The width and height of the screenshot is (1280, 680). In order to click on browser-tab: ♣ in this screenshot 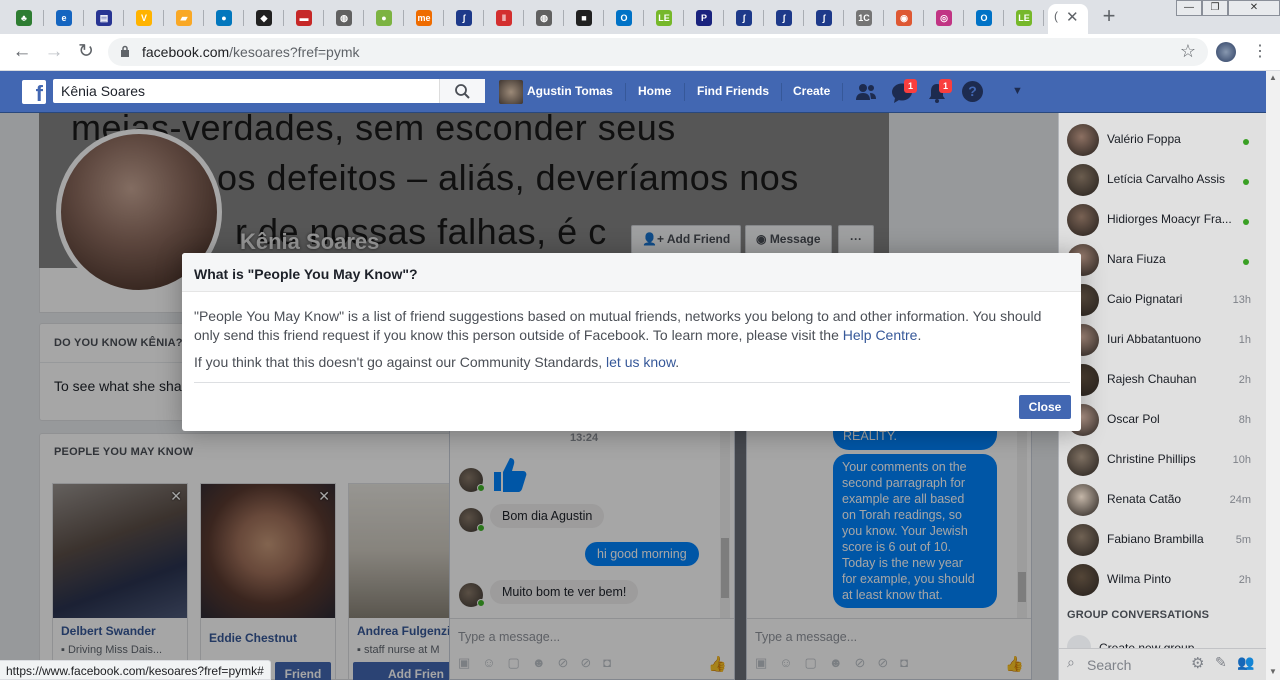, I will do `click(25, 18)`.